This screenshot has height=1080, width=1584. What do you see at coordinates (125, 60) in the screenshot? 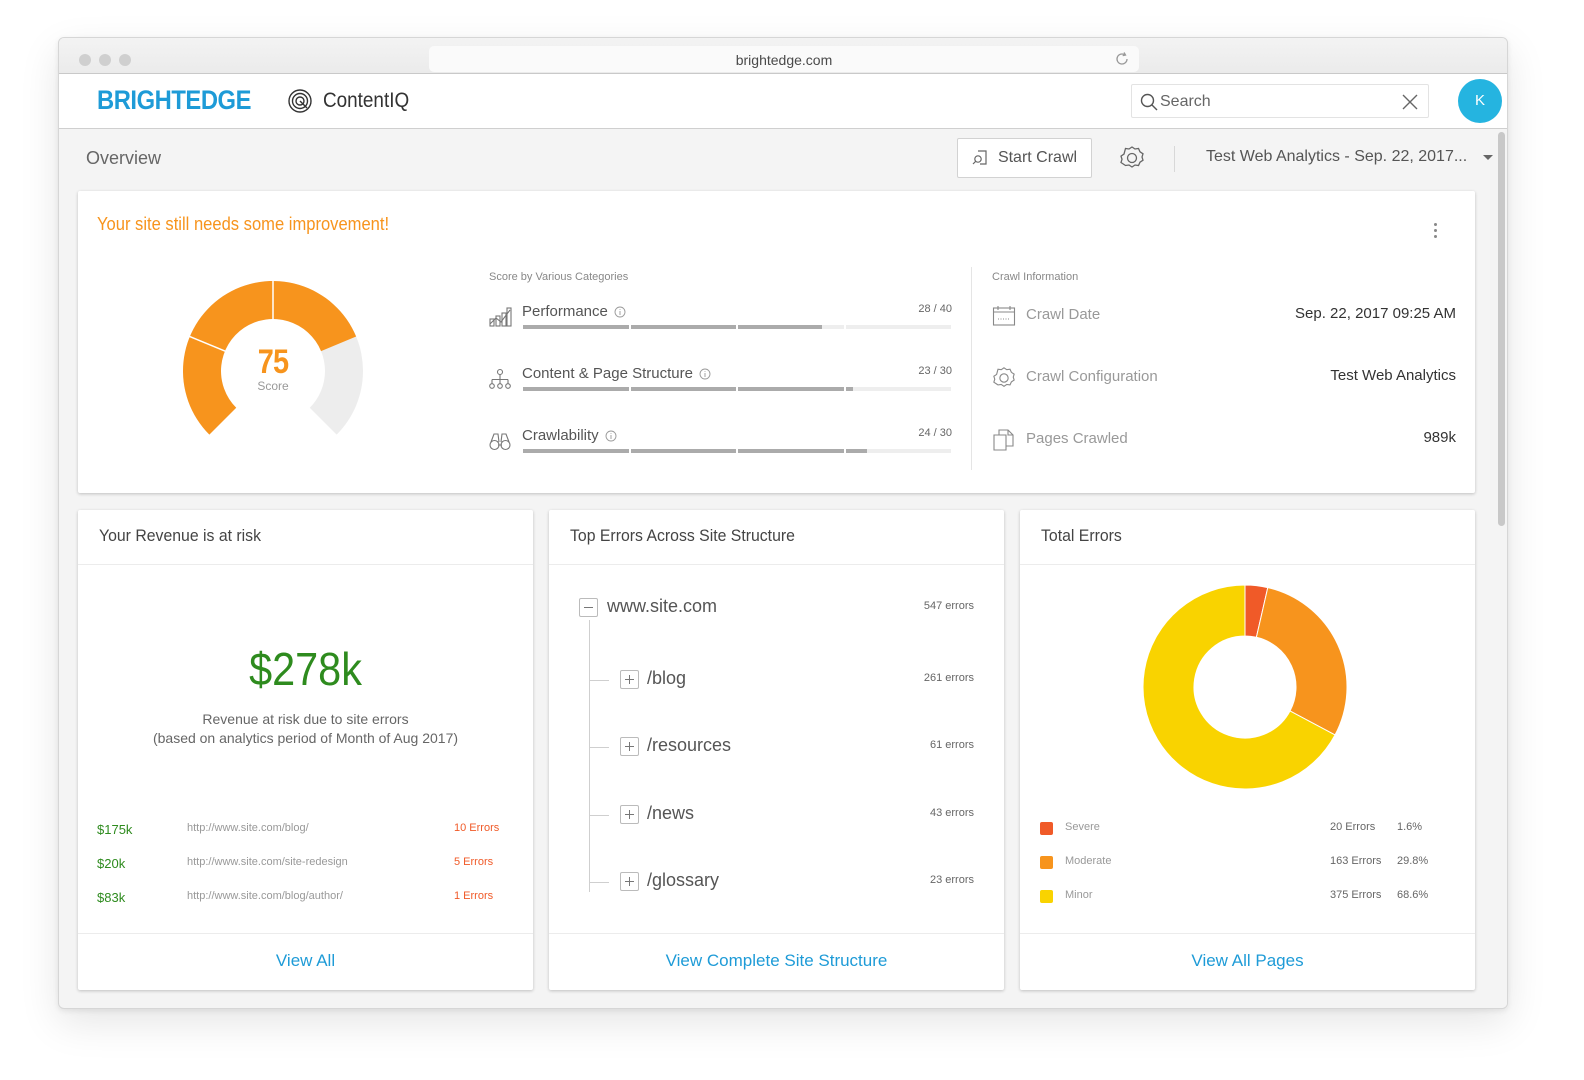
I see `zoom-window-button` at bounding box center [125, 60].